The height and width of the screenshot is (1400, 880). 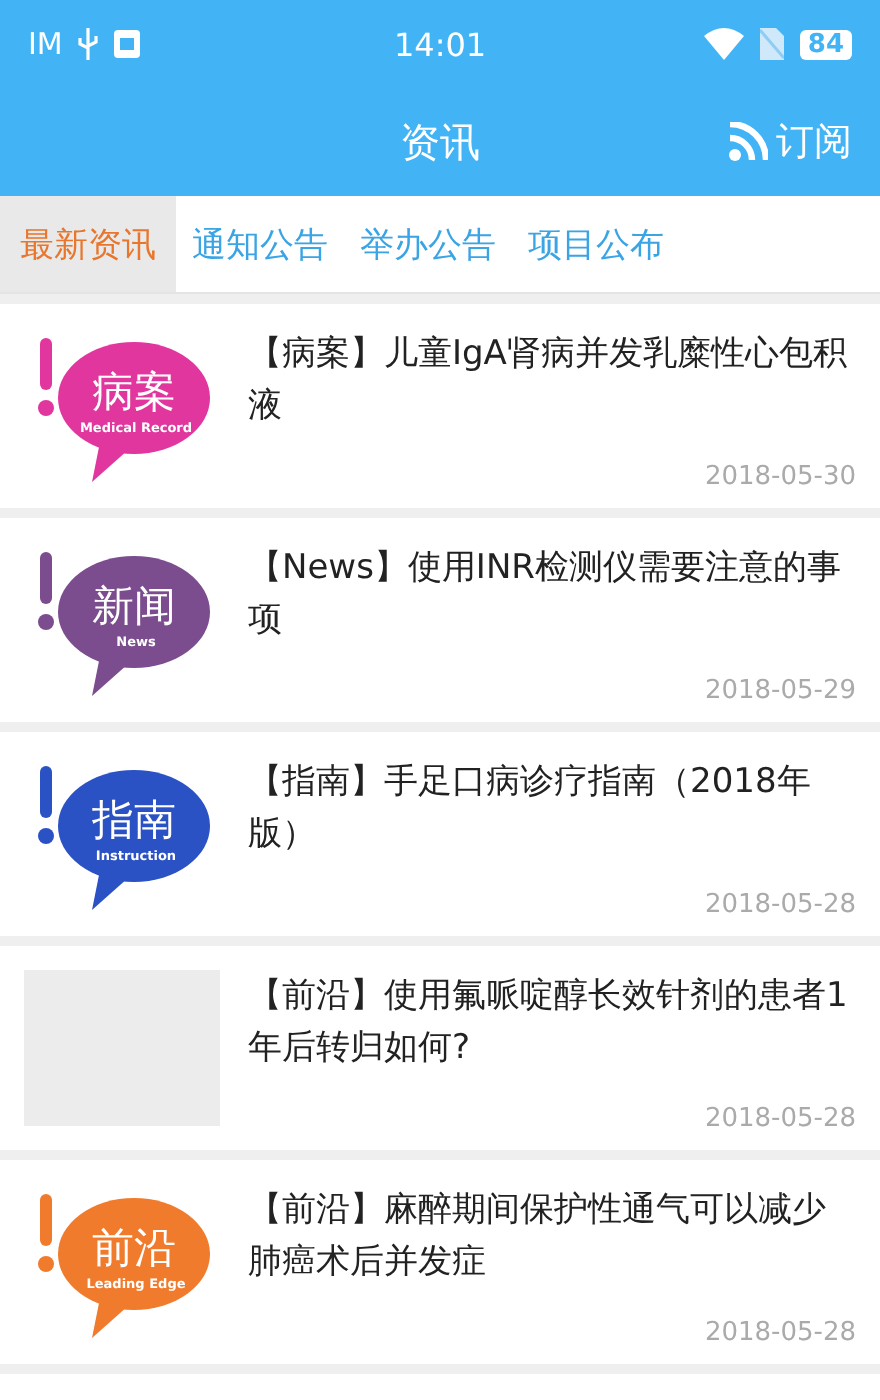 What do you see at coordinates (440, 44) in the screenshot?
I see `clock-text: 14:01` at bounding box center [440, 44].